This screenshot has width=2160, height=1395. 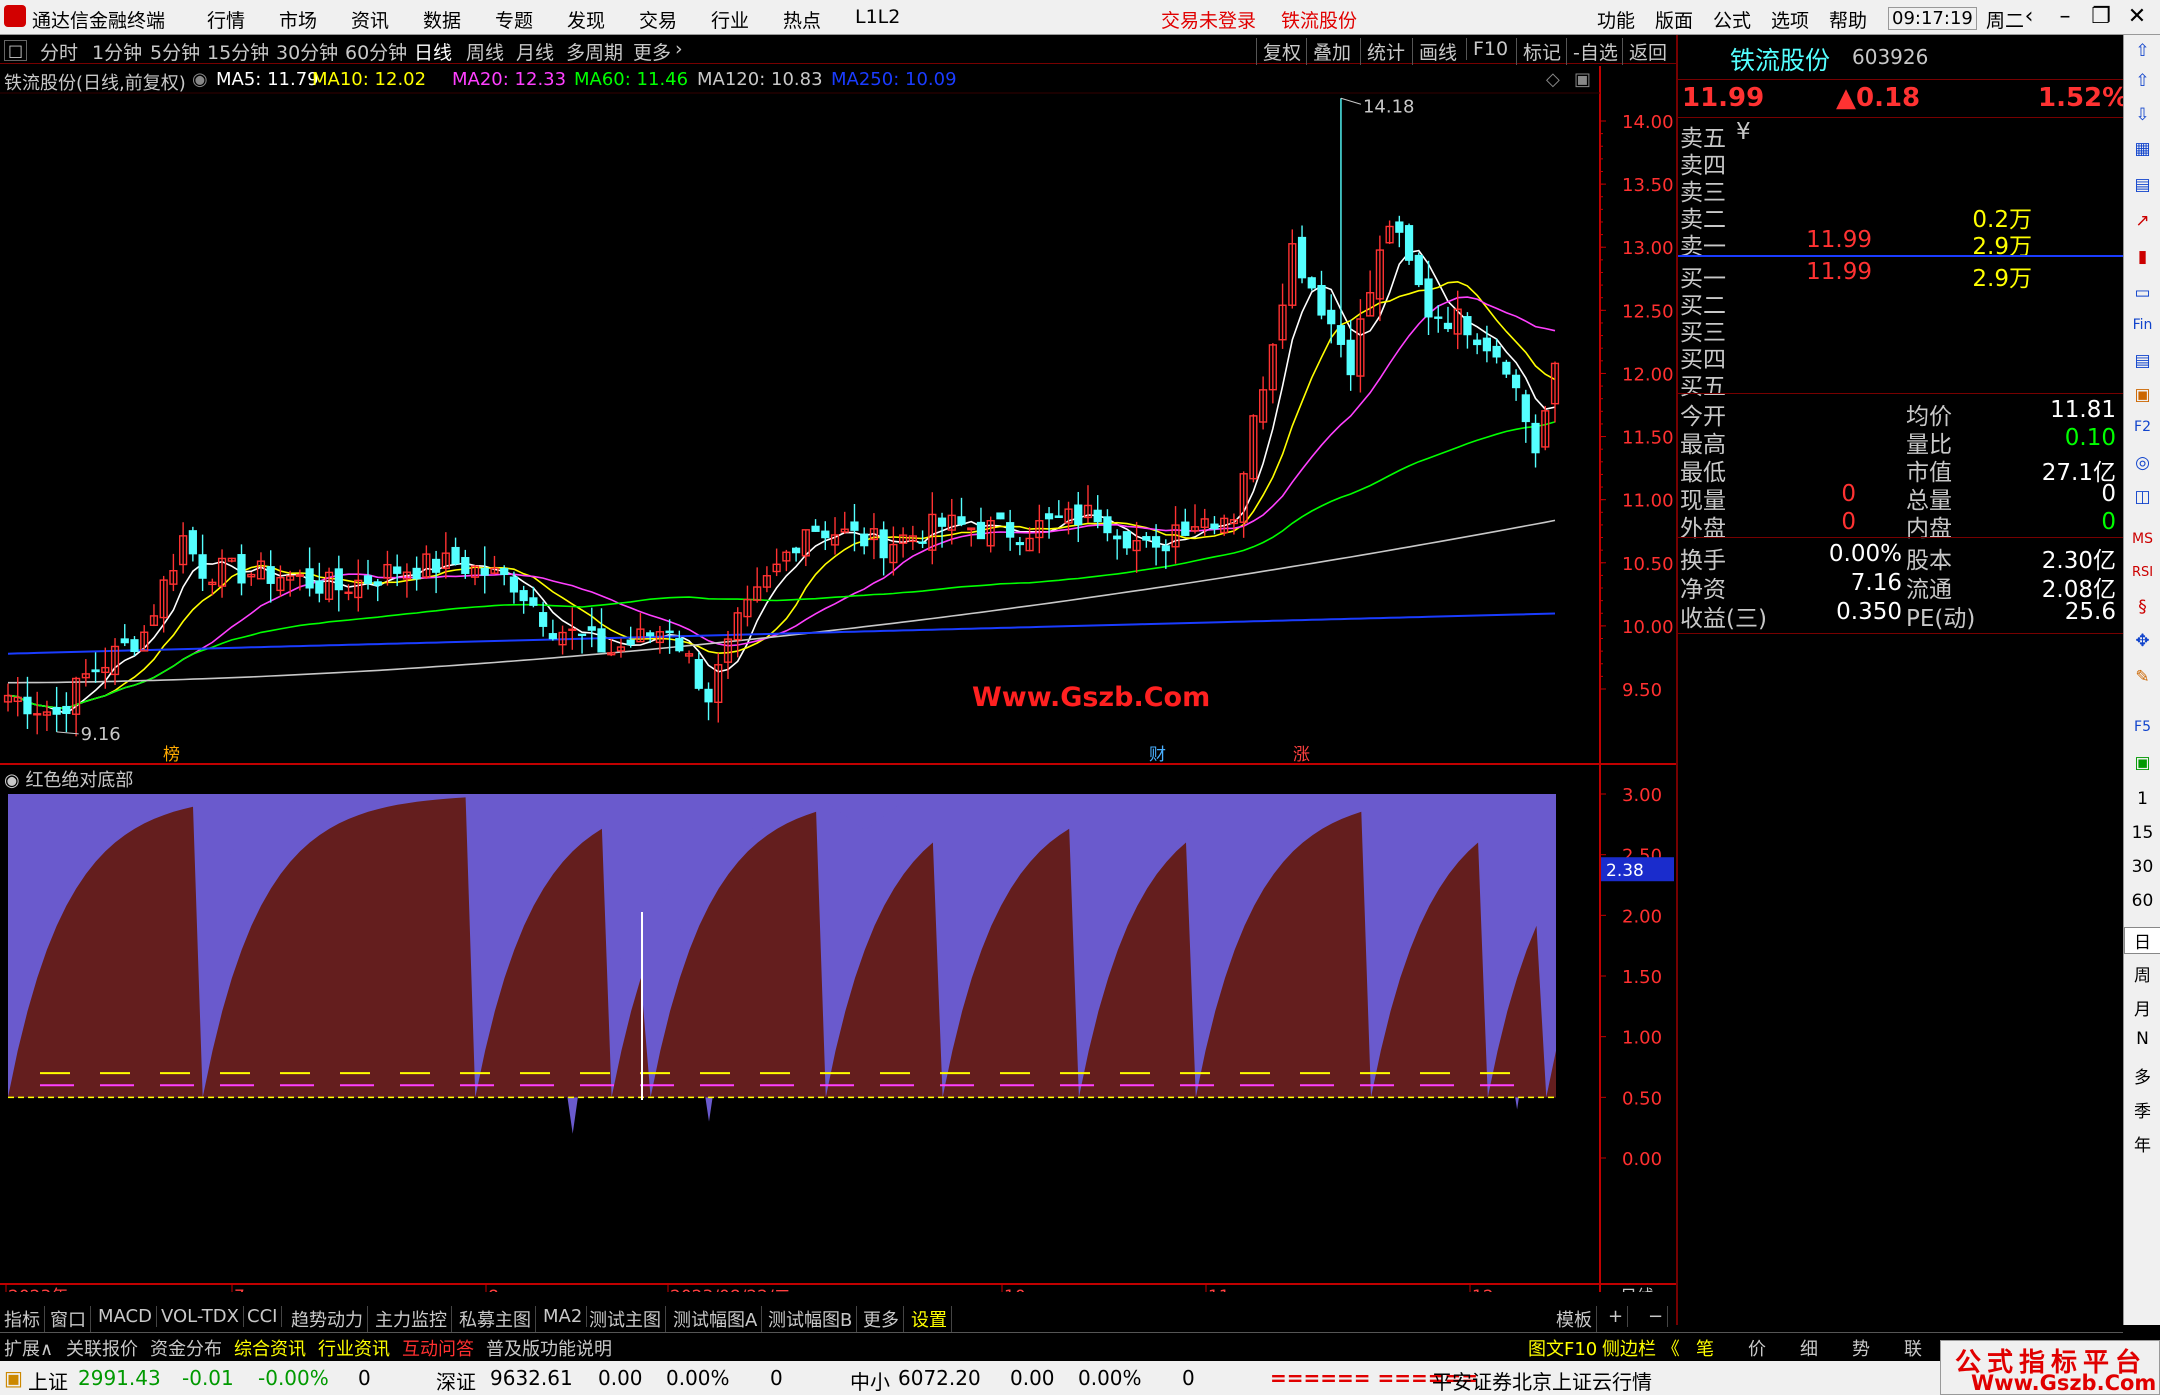 I want to click on menu-item: L1L2, so click(x=877, y=17).